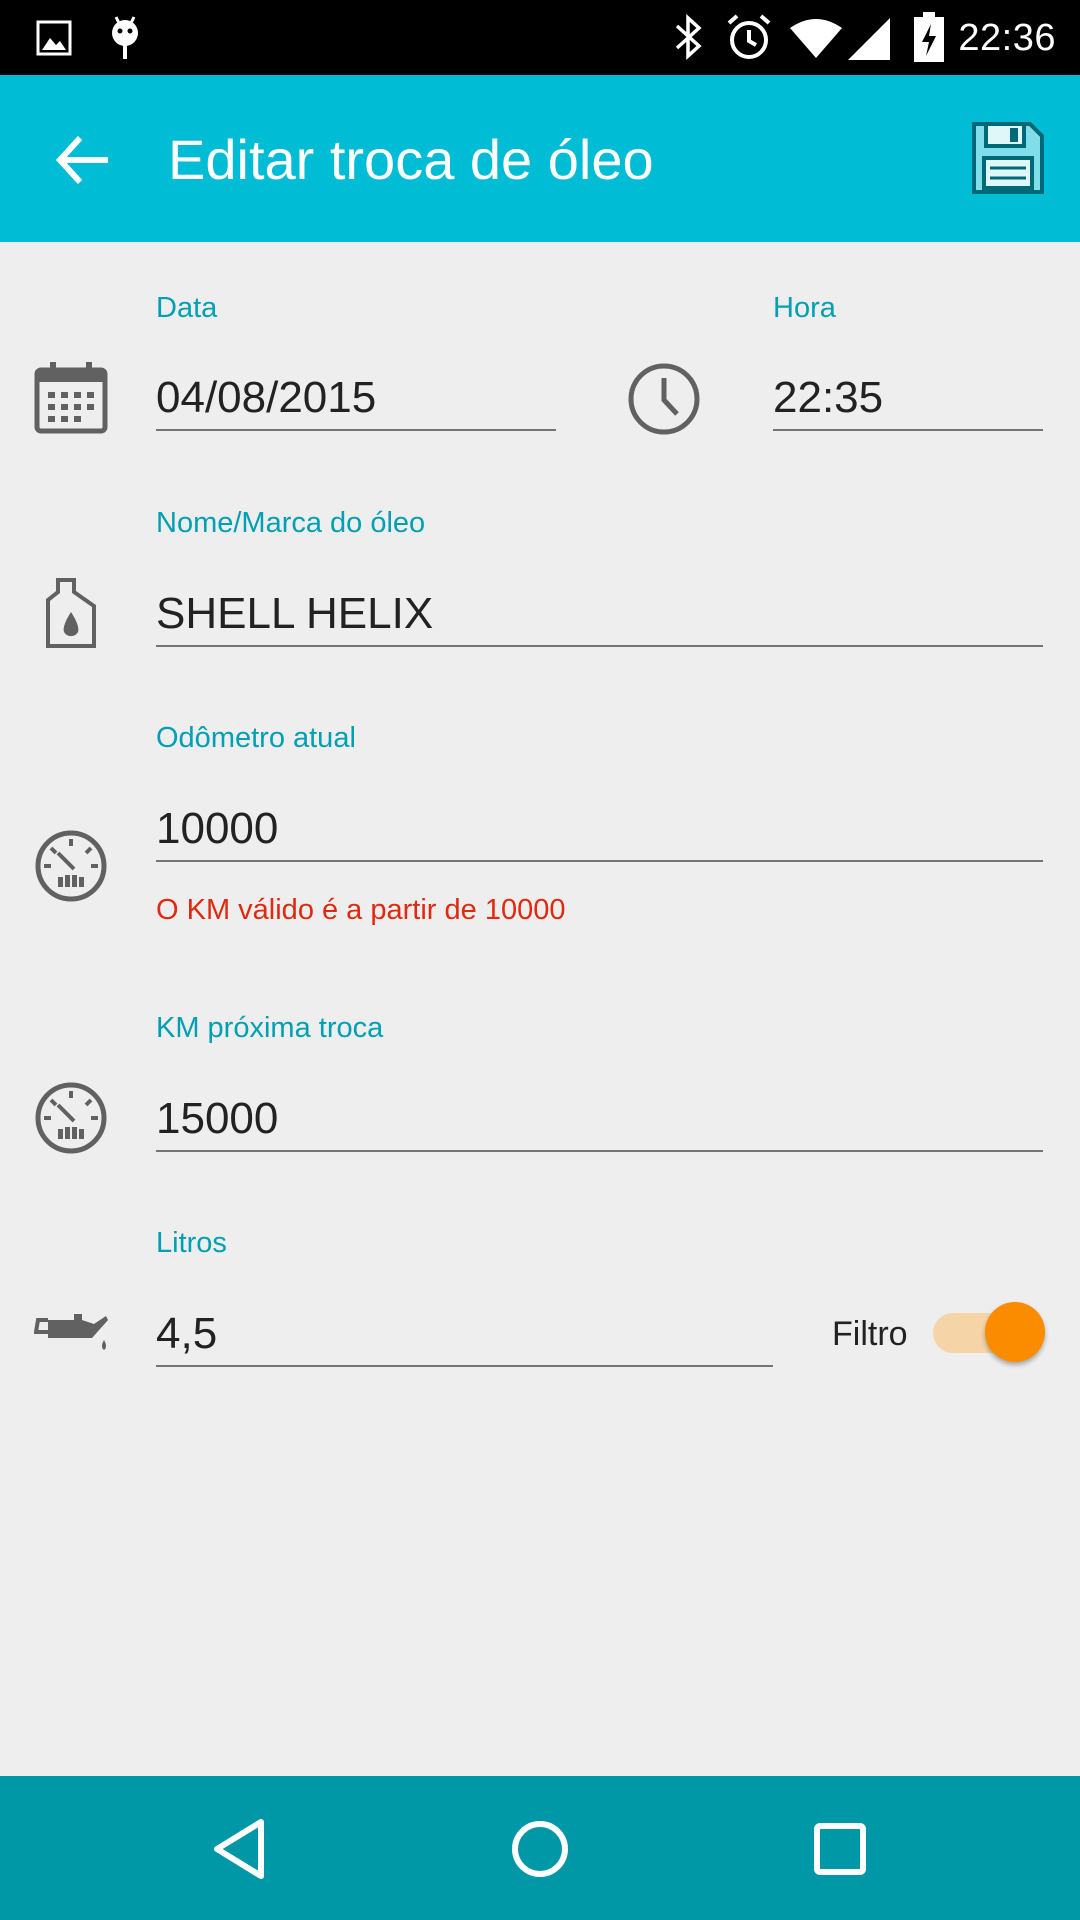  What do you see at coordinates (191, 1243) in the screenshot?
I see `liters-label: Litros` at bounding box center [191, 1243].